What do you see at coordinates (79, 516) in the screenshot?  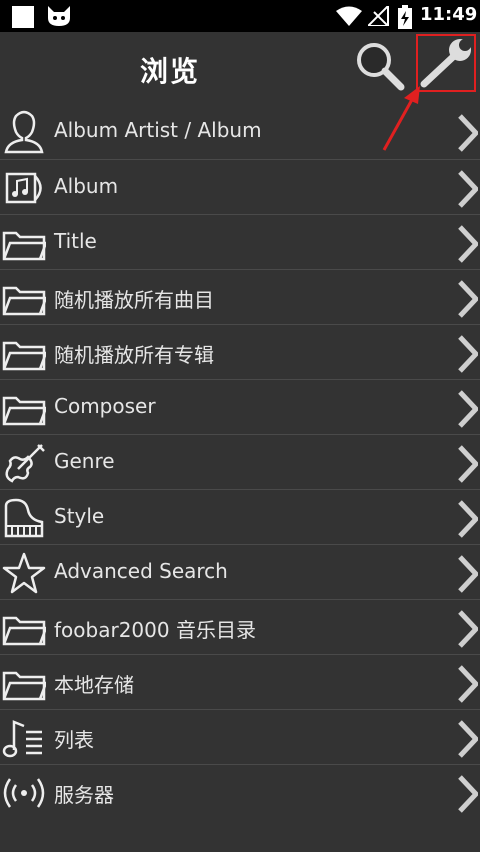 I see `list-item-label: Style` at bounding box center [79, 516].